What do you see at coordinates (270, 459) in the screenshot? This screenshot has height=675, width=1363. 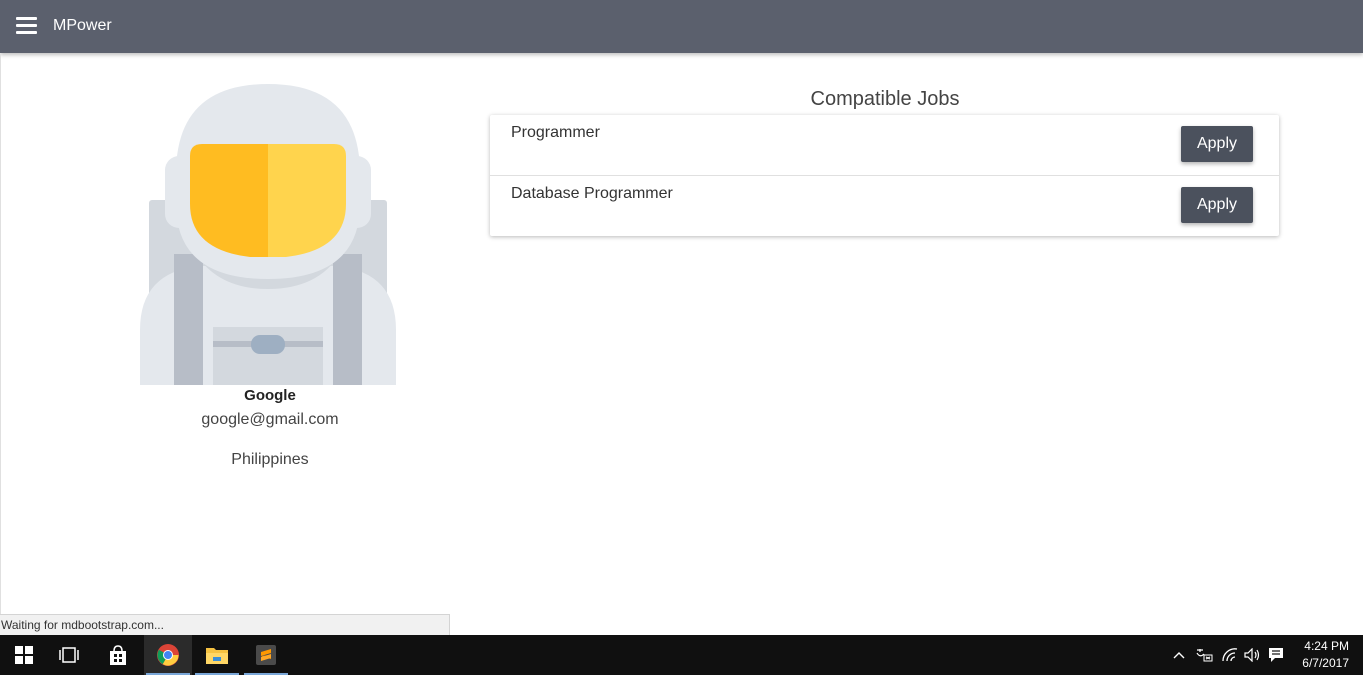 I see `profile-country: Philippines` at bounding box center [270, 459].